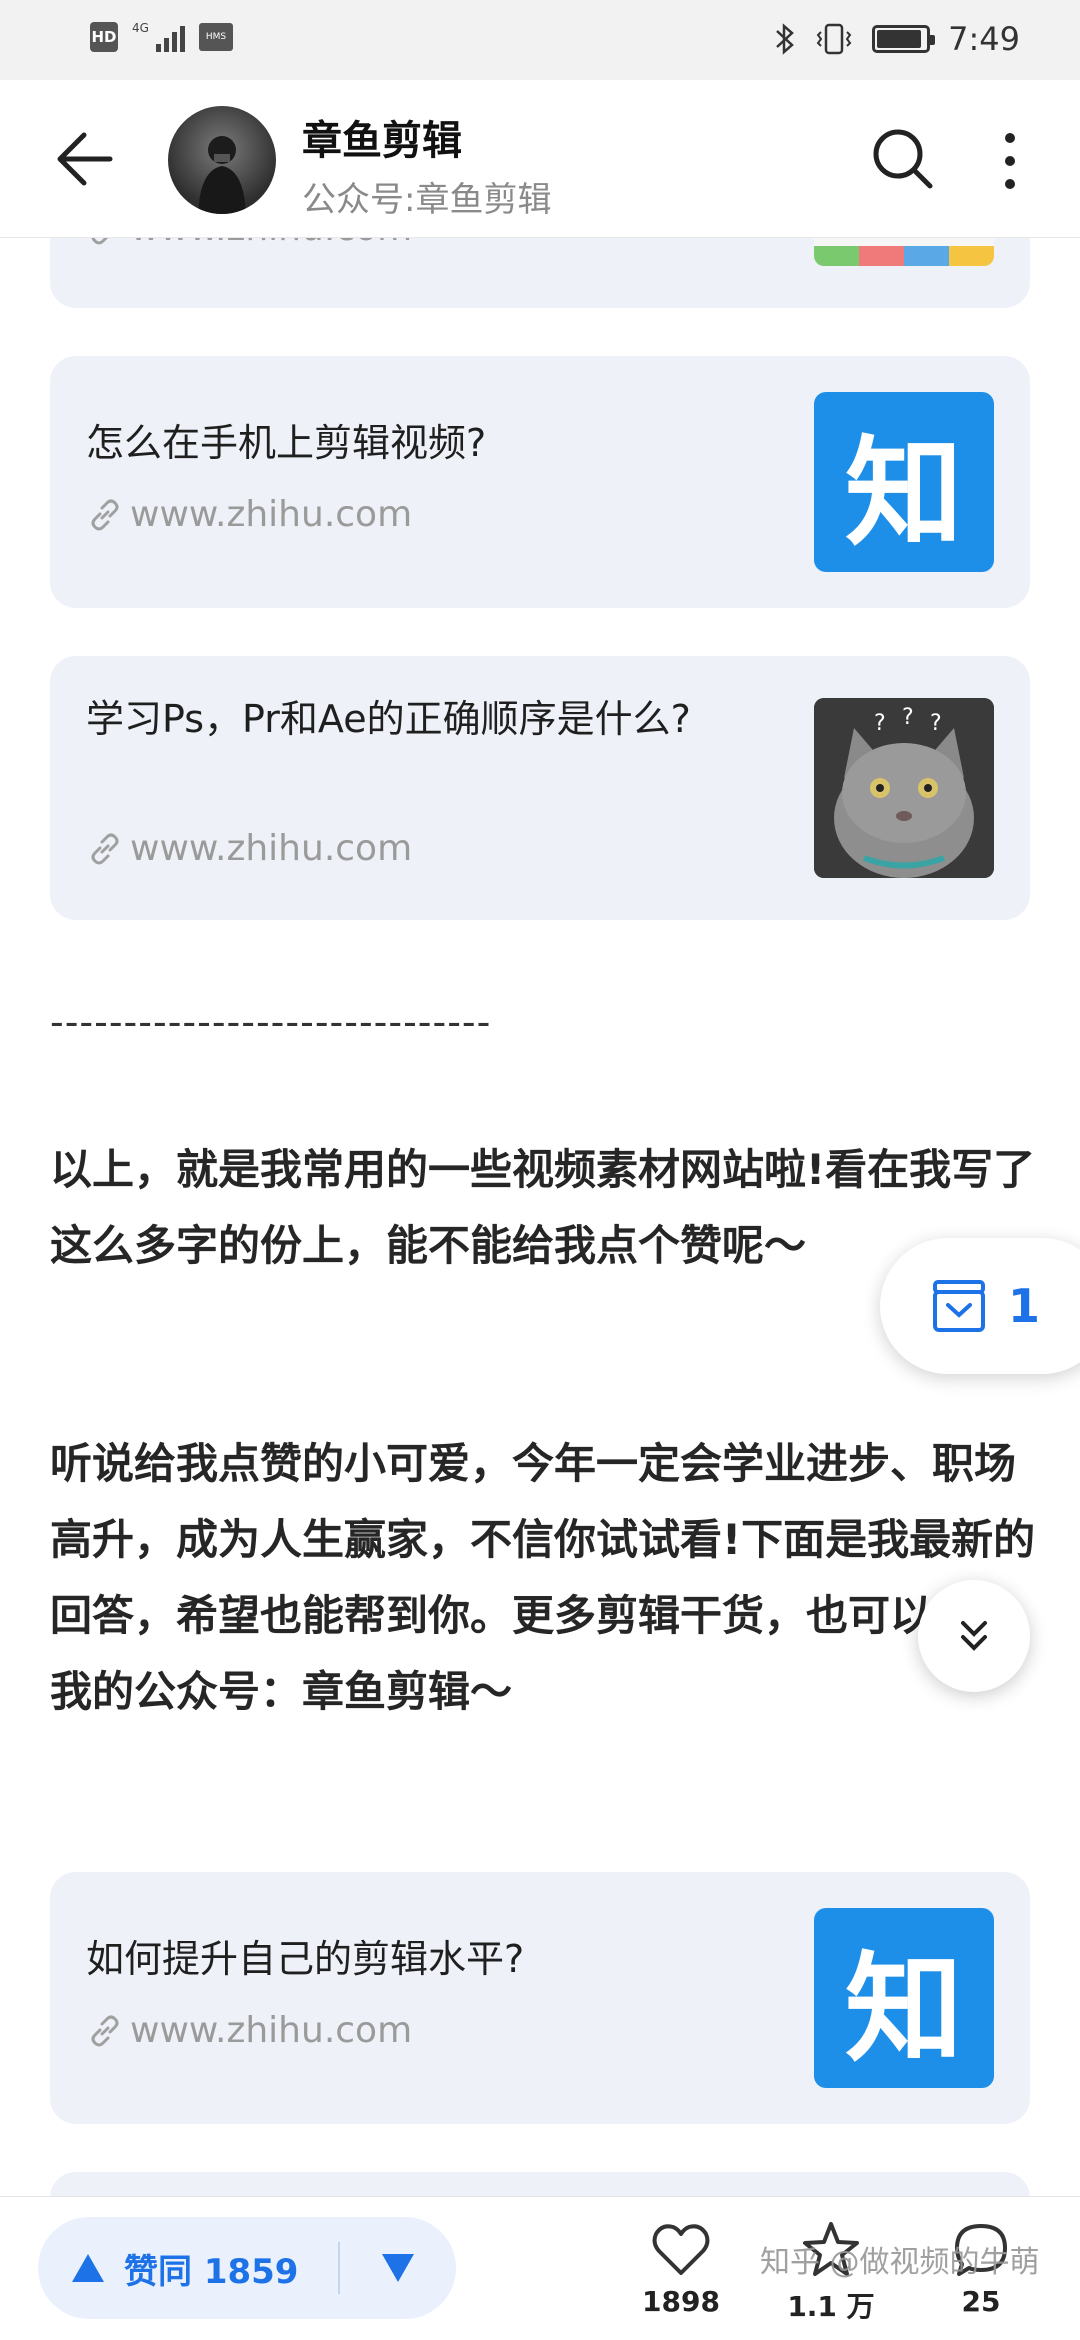 The width and height of the screenshot is (1080, 2340). I want to click on bottom-action-bar: 赞同 1859 1898 1.1 万 25 知乎 @做视频的牛萌, so click(540, 2268).